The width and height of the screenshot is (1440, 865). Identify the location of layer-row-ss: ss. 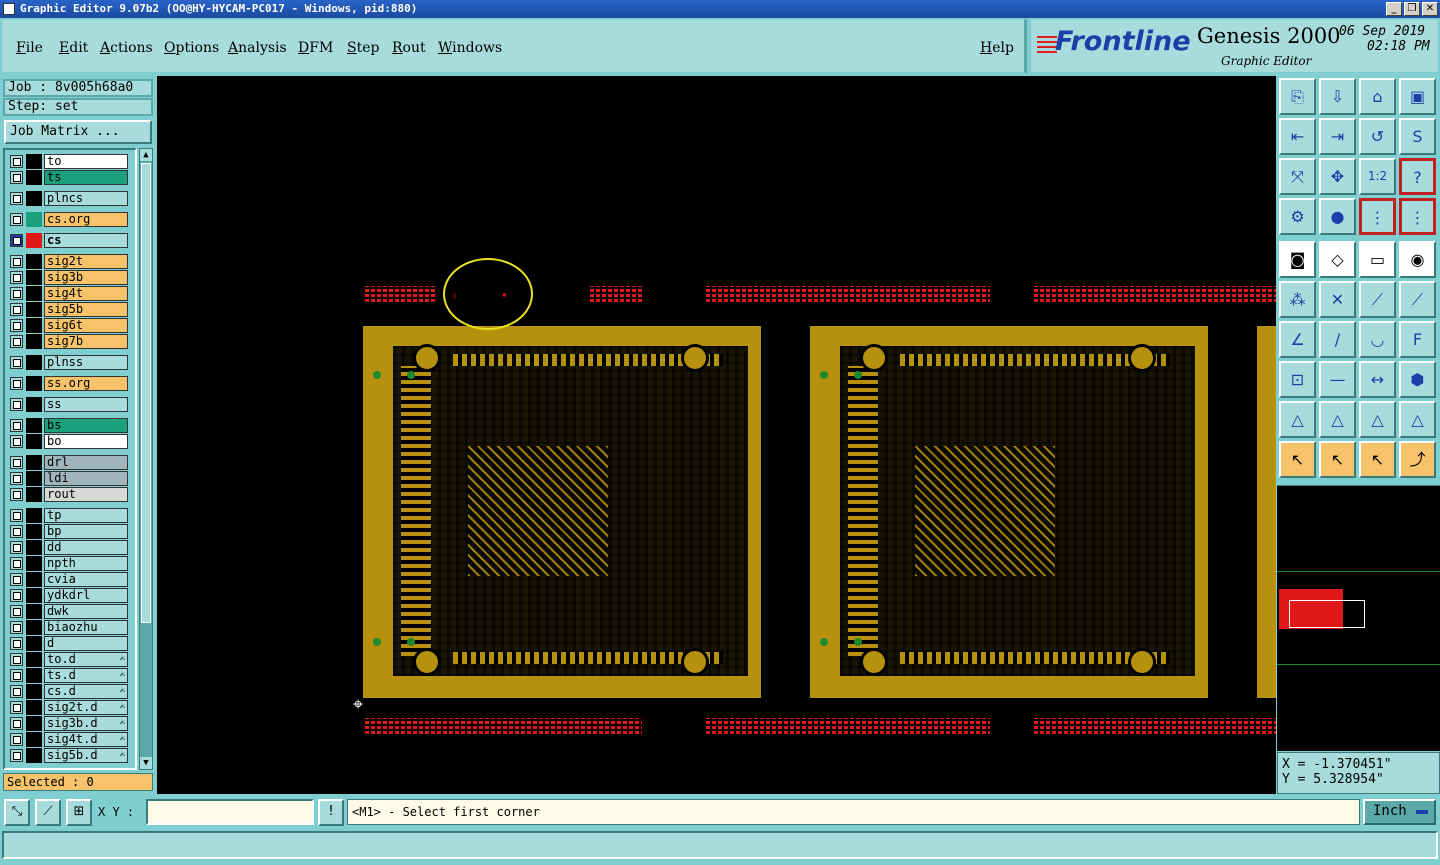
(68, 404).